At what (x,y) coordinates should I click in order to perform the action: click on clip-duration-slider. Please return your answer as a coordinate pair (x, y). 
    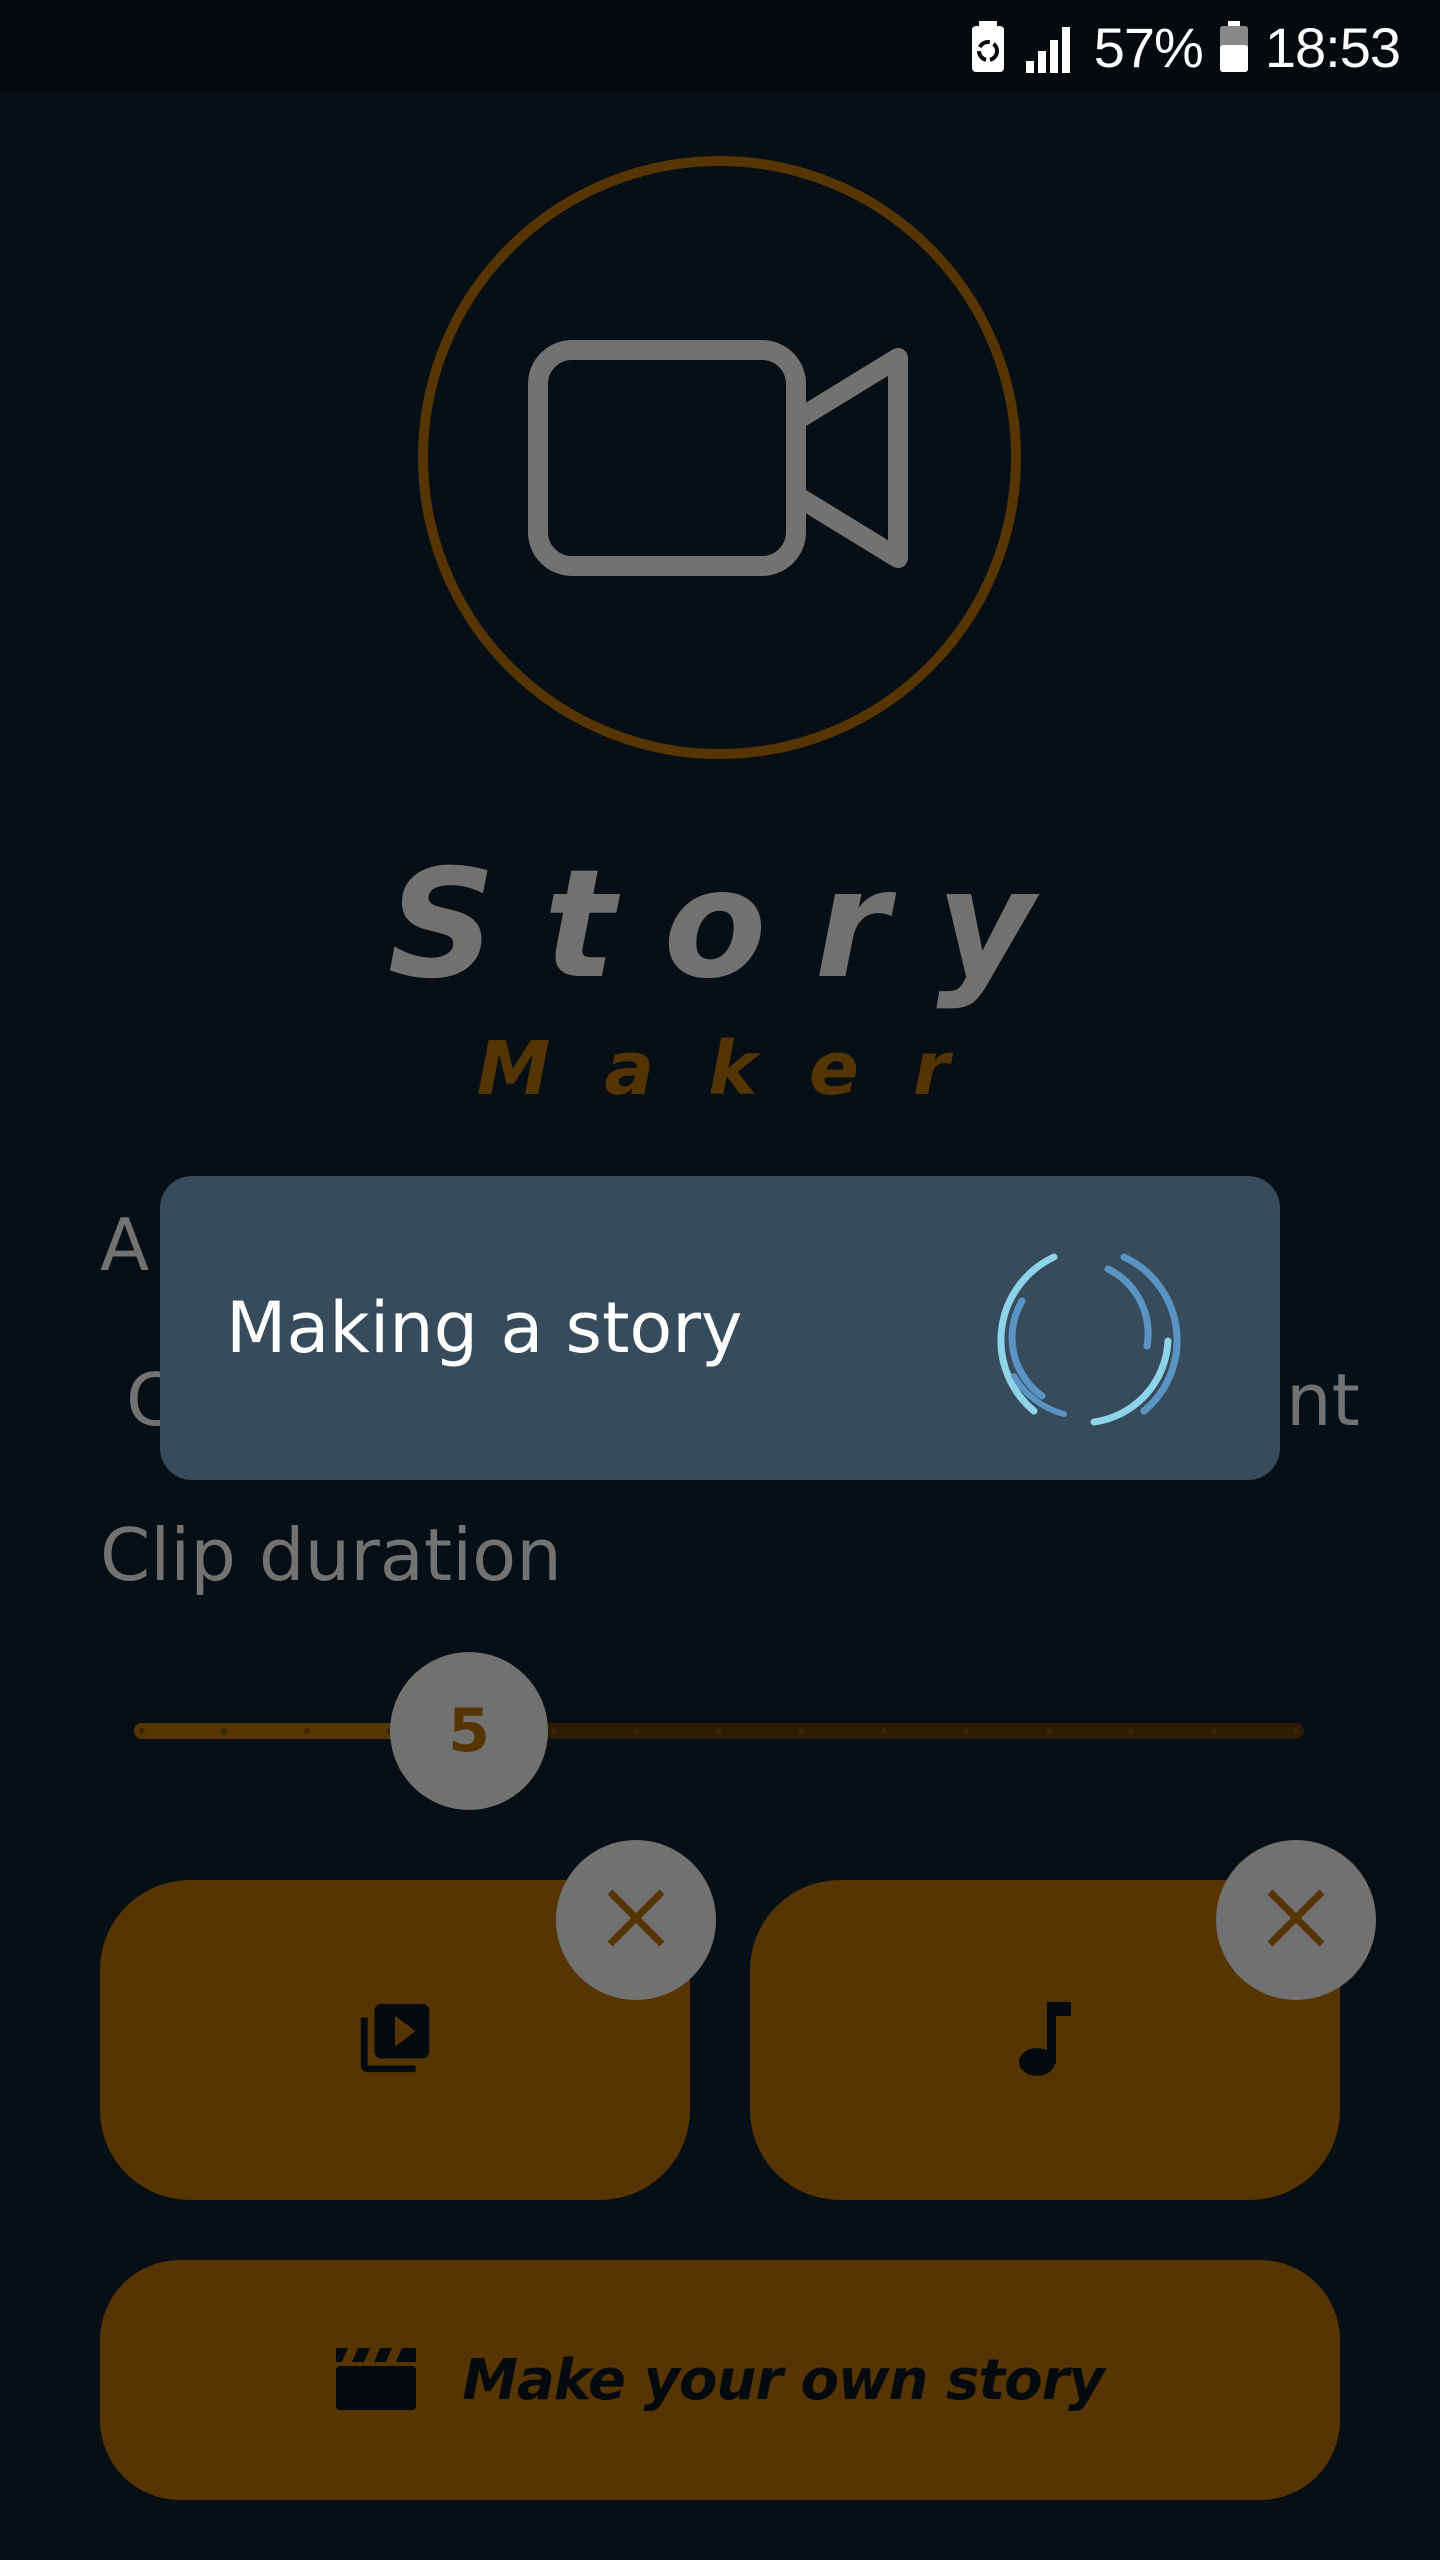
    Looking at the image, I should click on (719, 1731).